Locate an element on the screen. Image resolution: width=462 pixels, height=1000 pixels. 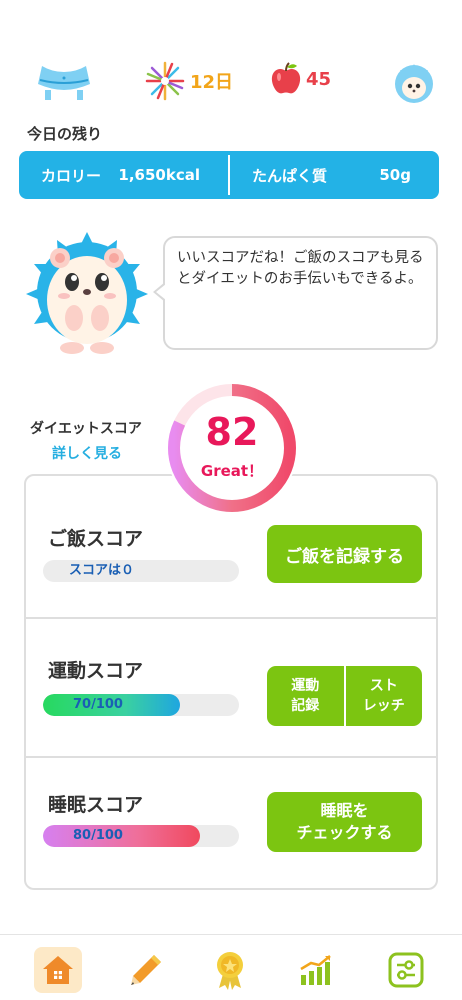
medal-icon is located at coordinates (230, 971).